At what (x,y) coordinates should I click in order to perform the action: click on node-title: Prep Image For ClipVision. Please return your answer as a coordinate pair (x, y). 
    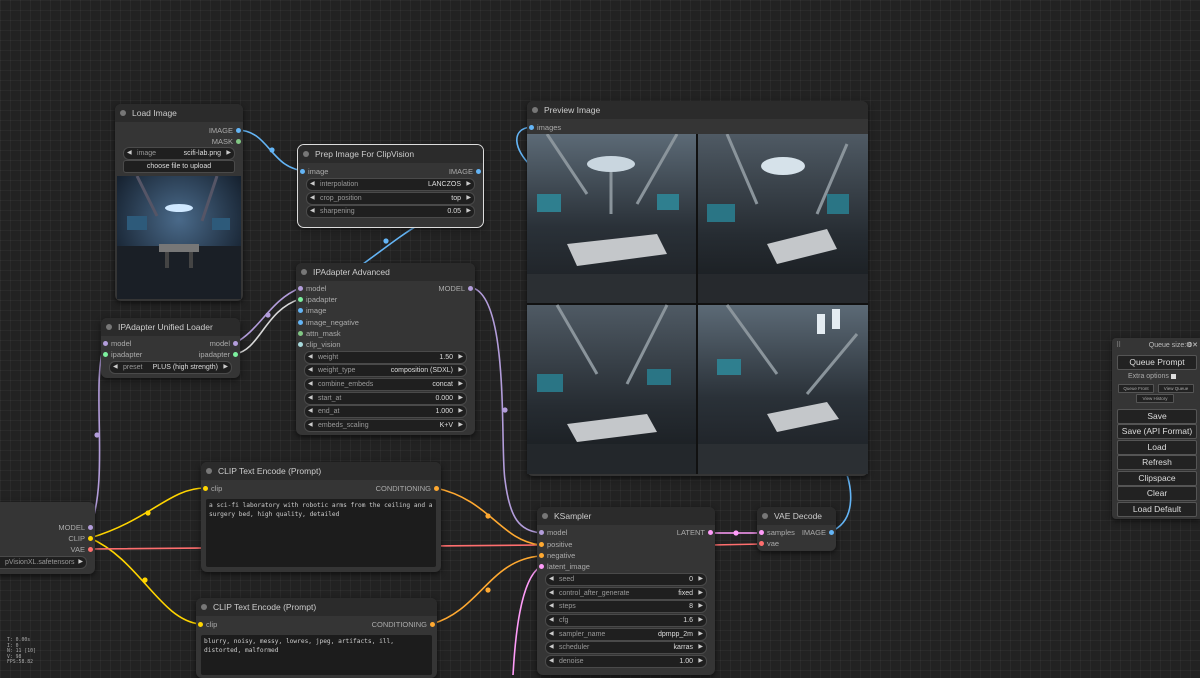
    Looking at the image, I should click on (365, 154).